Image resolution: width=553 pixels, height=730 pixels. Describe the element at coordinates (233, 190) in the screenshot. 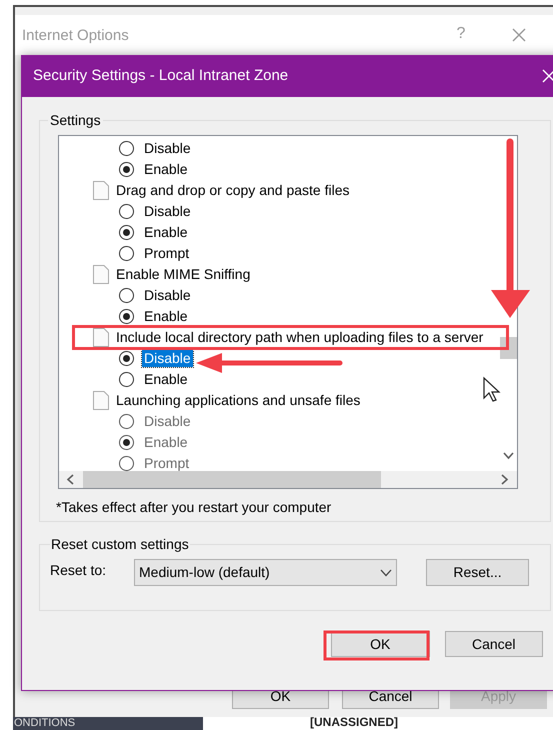

I see `setting-label: Drag and drop or copy and paste files` at that location.